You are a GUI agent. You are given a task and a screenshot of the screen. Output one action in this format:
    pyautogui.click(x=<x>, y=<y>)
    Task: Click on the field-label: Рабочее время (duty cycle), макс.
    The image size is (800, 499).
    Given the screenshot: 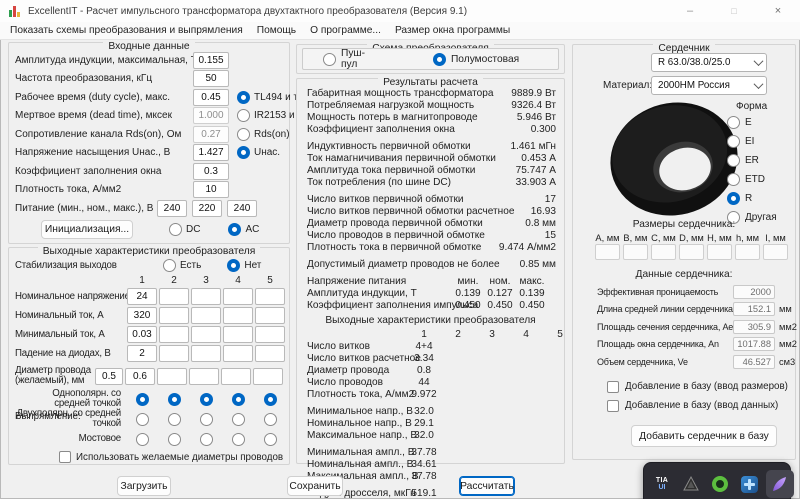 What is the action you would take?
    pyautogui.click(x=92, y=97)
    